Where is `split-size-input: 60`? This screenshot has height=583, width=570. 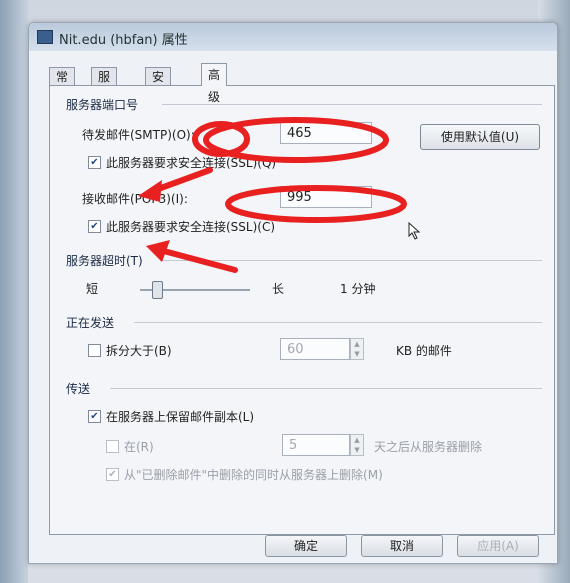
split-size-input: 60 is located at coordinates (315, 349).